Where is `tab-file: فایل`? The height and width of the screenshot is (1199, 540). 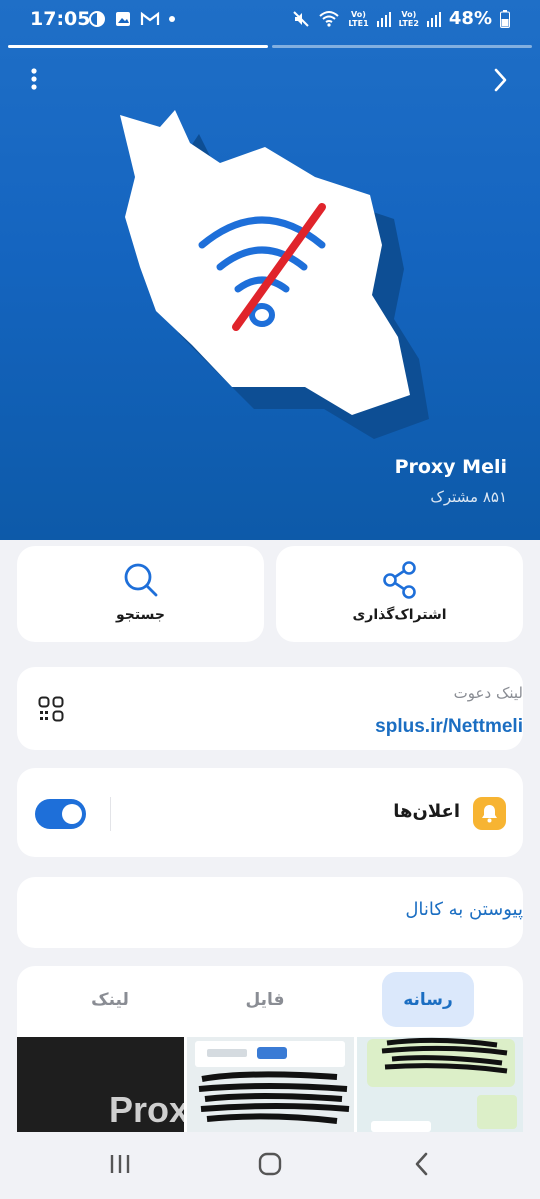 tab-file: فایل is located at coordinates (265, 999).